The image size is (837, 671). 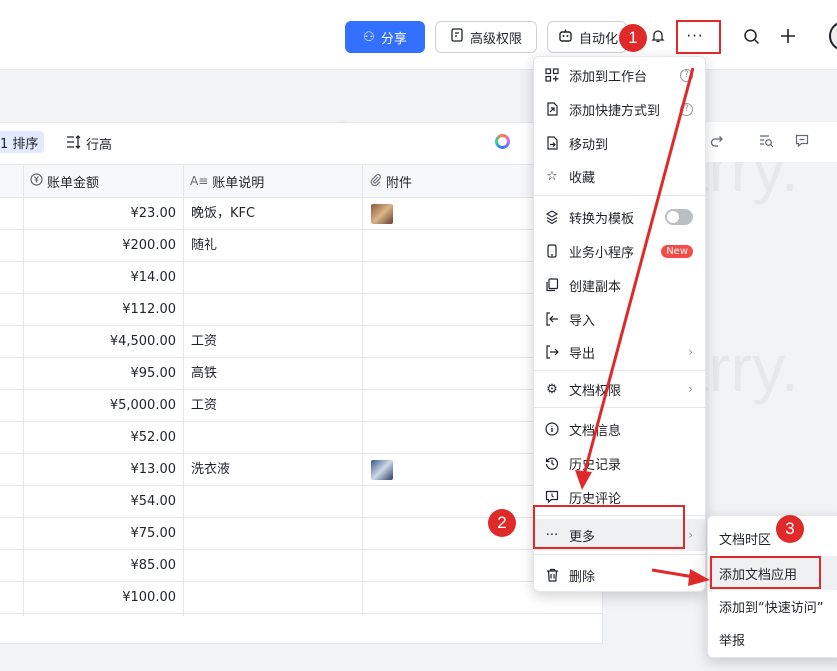 I want to click on text-icon: A≡, so click(x=199, y=181).